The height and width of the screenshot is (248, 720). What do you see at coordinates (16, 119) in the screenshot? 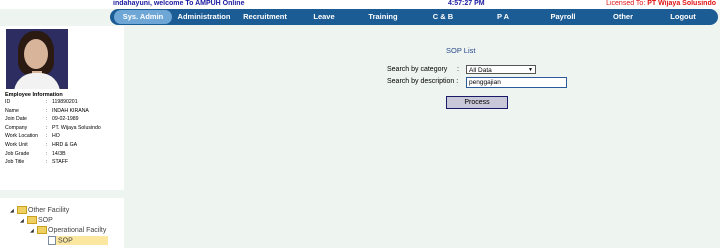
I see `info-key: Join Date` at bounding box center [16, 119].